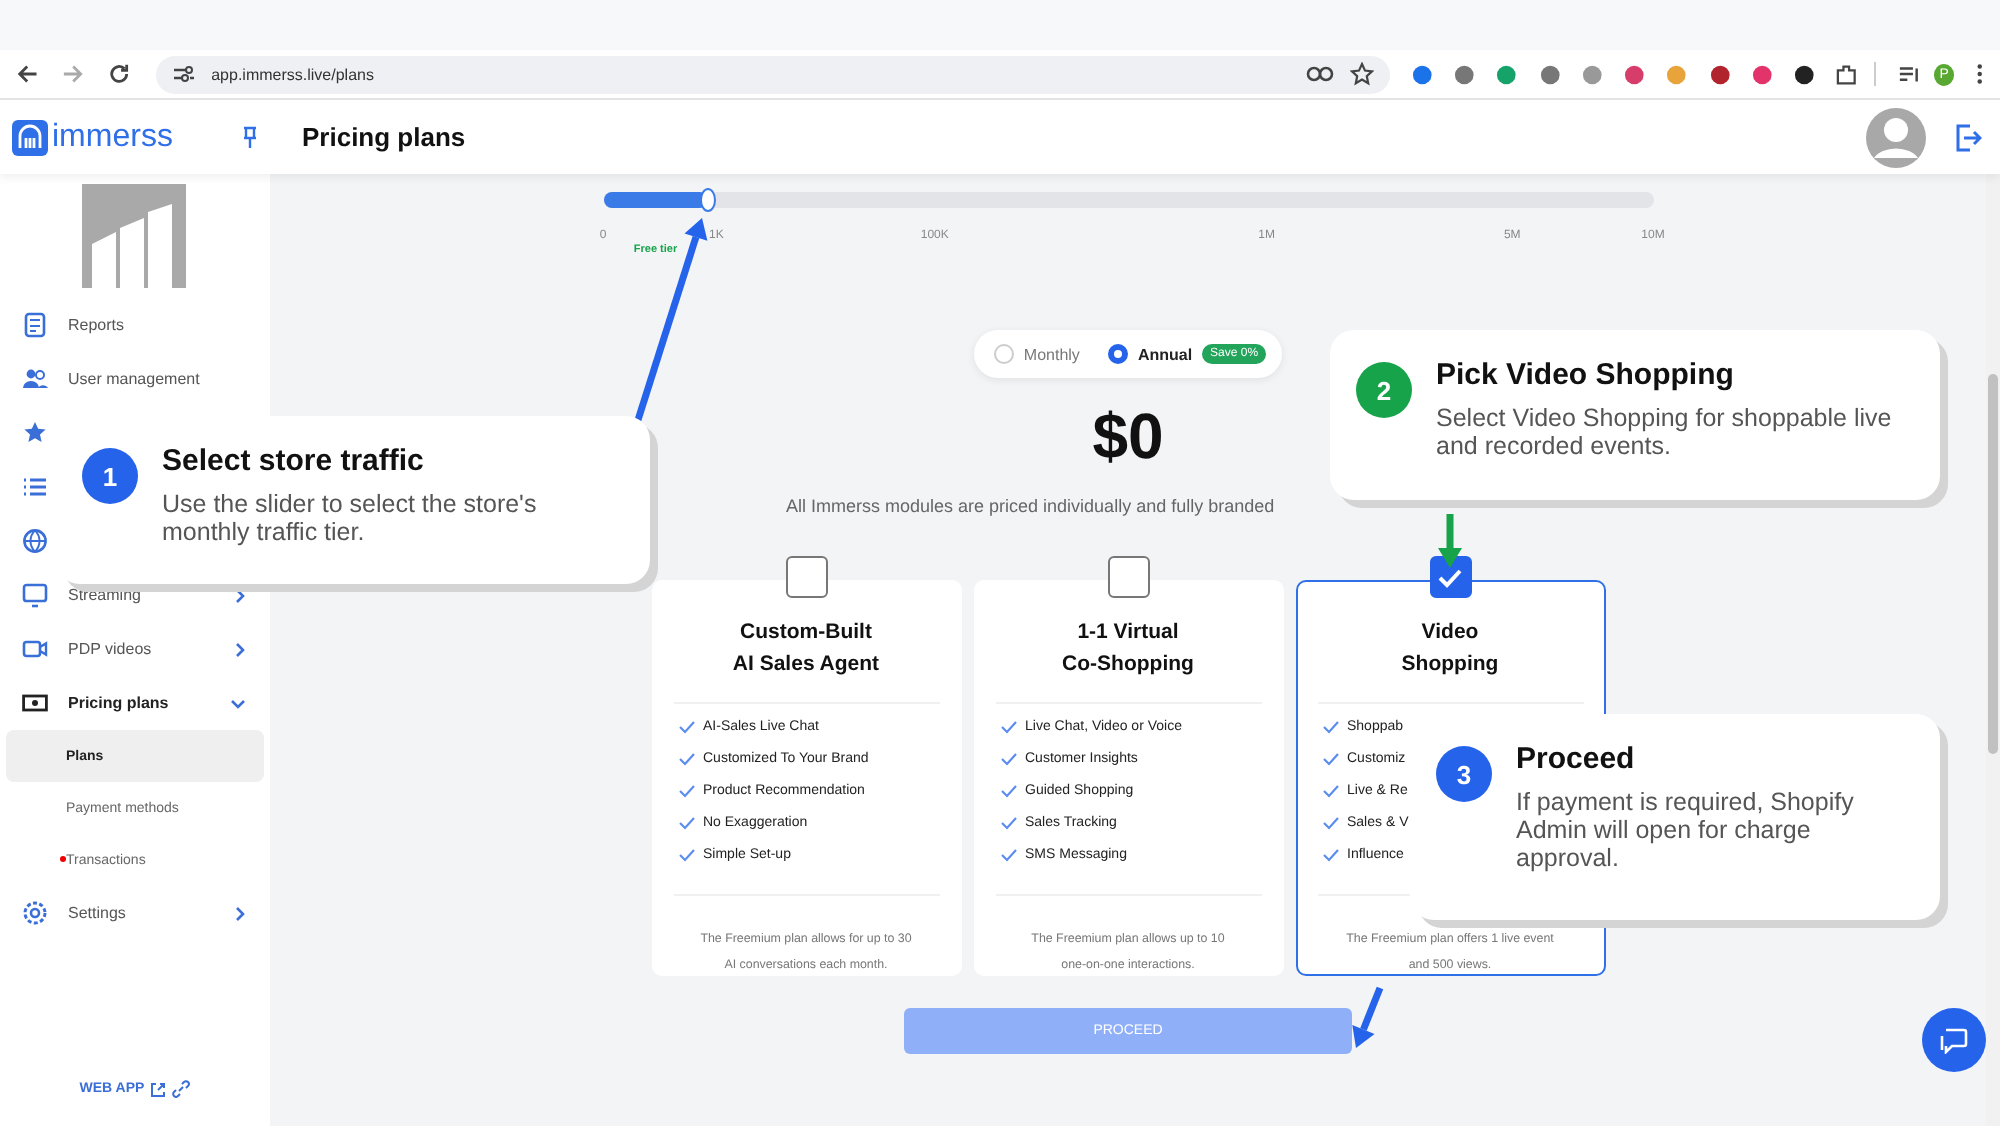 This screenshot has width=2000, height=1126. I want to click on step-number: 2, so click(1384, 390).